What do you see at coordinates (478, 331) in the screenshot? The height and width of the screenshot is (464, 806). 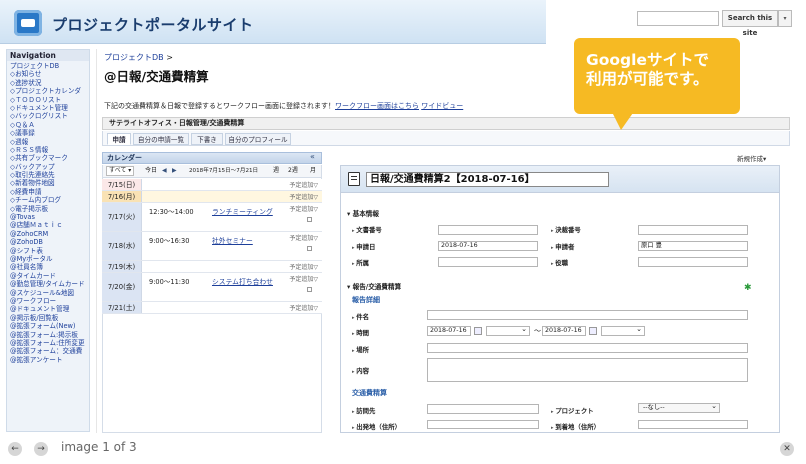 I see `calendar-picker-icon` at bounding box center [478, 331].